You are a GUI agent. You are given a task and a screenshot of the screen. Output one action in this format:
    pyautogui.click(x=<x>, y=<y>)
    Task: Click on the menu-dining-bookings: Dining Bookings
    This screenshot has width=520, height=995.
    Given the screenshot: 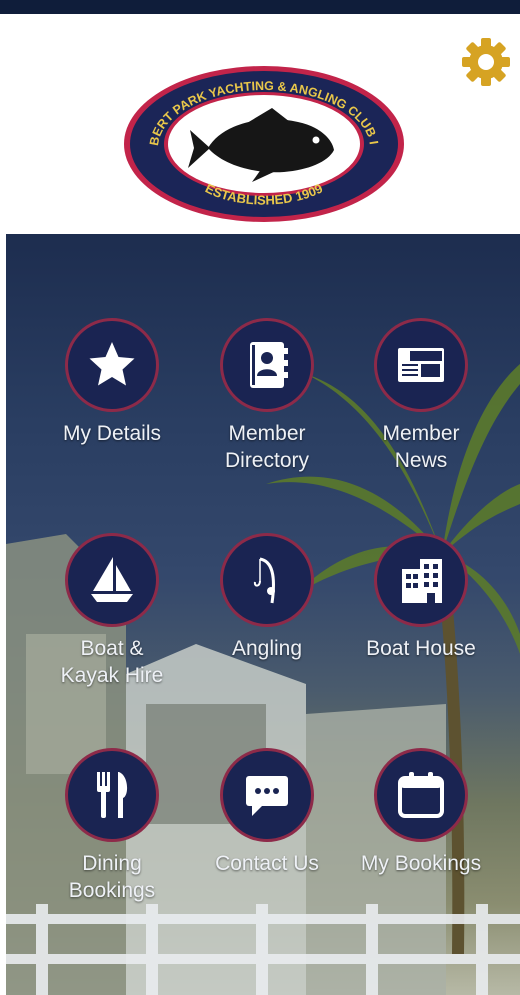 What is the action you would take?
    pyautogui.click(x=112, y=826)
    